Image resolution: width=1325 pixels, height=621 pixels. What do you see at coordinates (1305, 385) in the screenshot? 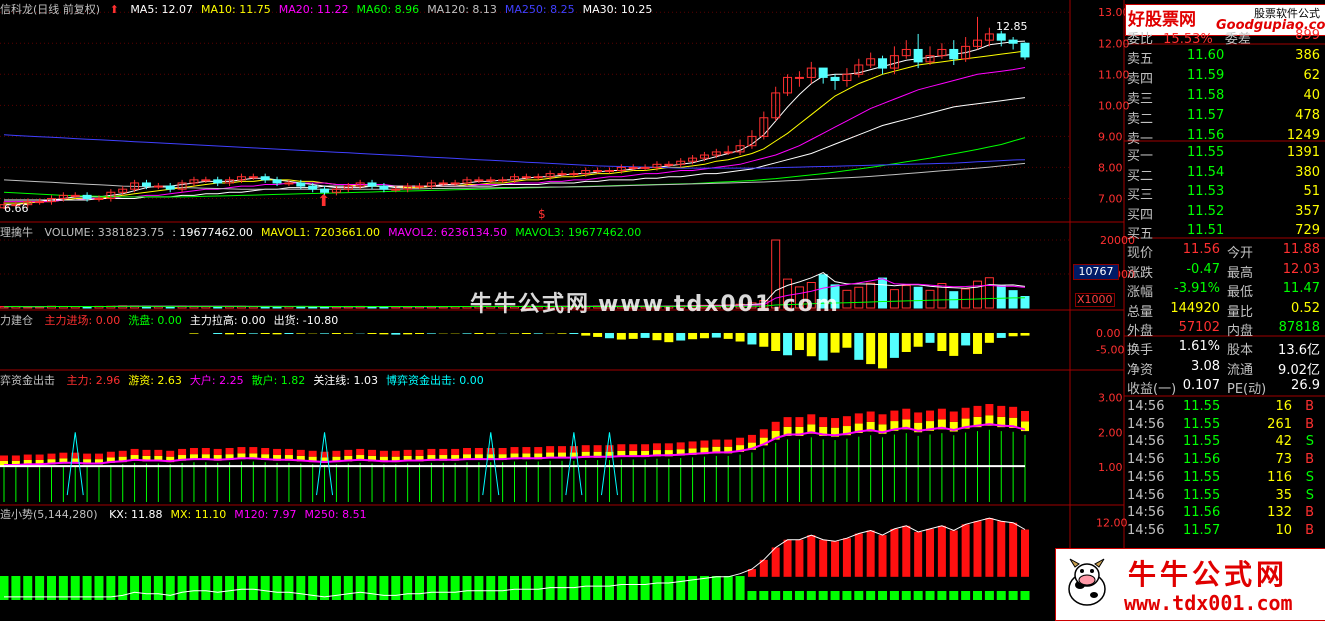
I see `stat-value: 26.9` at bounding box center [1305, 385].